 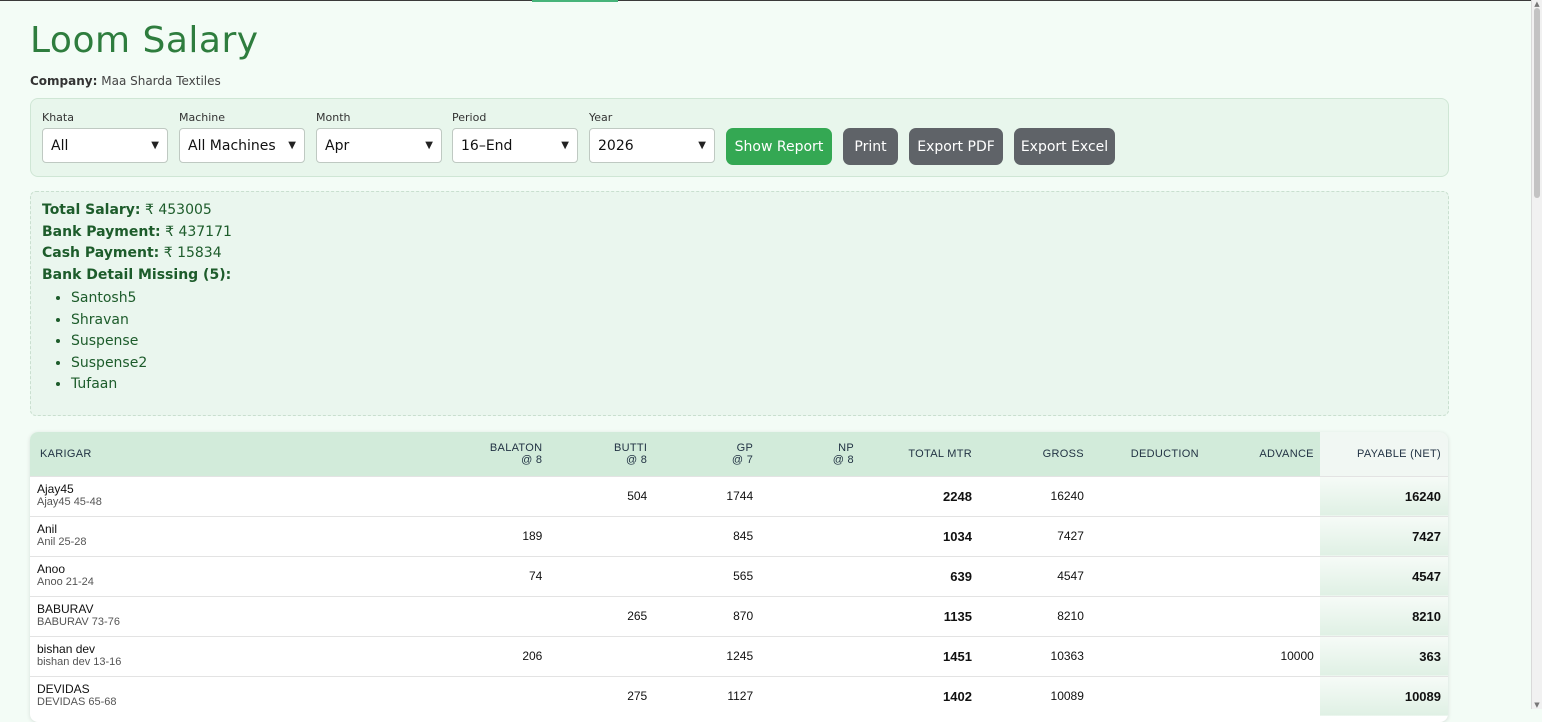 What do you see at coordinates (1383, 495) in the screenshot?
I see `payable-net-cell: 16240` at bounding box center [1383, 495].